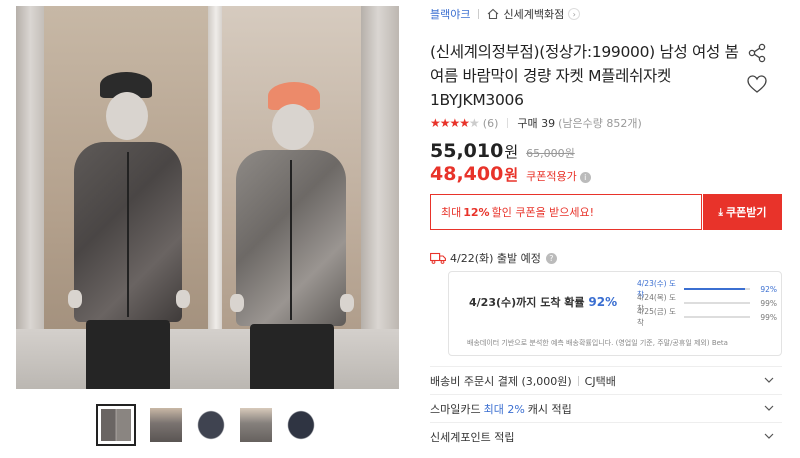 The width and height of the screenshot is (800, 458). Describe the element at coordinates (549, 409) in the screenshot. I see `card-benefit: 캐시 적립` at that location.